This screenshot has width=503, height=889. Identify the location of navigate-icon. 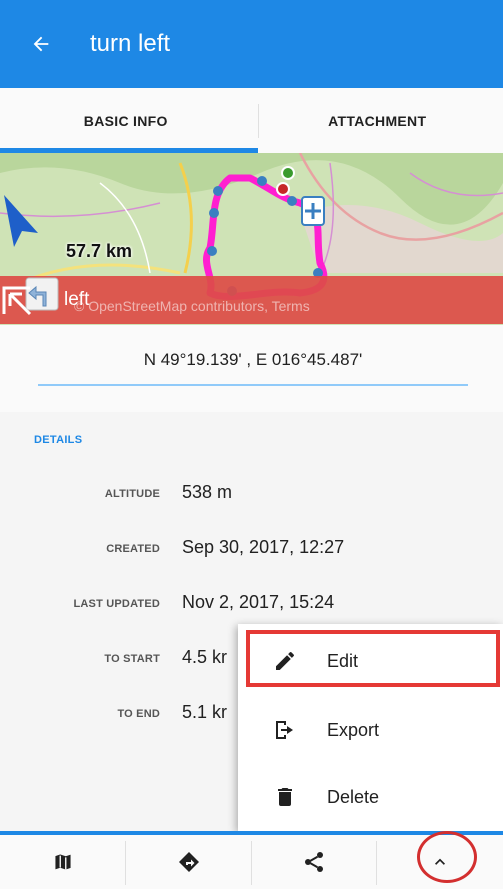
(188, 862).